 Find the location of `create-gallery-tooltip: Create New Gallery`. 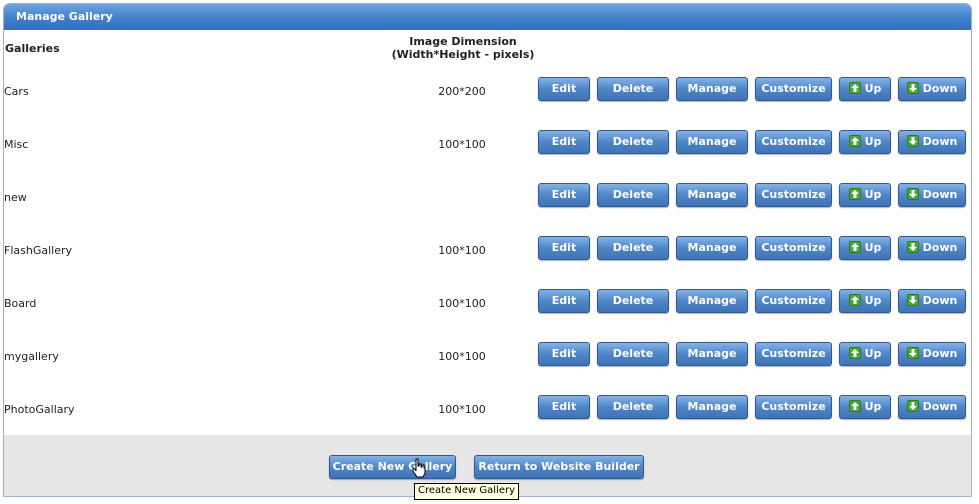

create-gallery-tooltip: Create New Gallery is located at coordinates (467, 491).